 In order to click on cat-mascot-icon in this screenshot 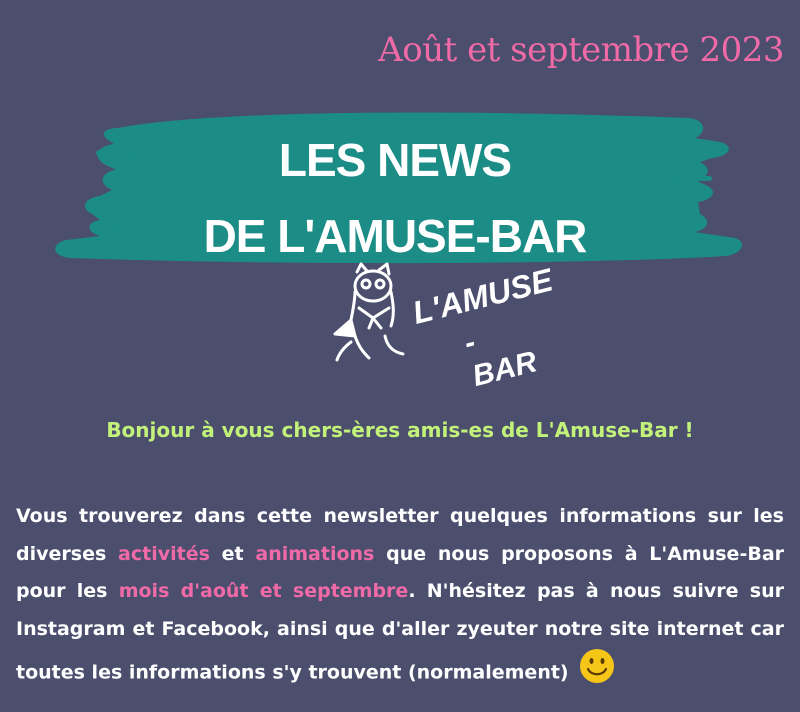, I will do `click(369, 312)`.